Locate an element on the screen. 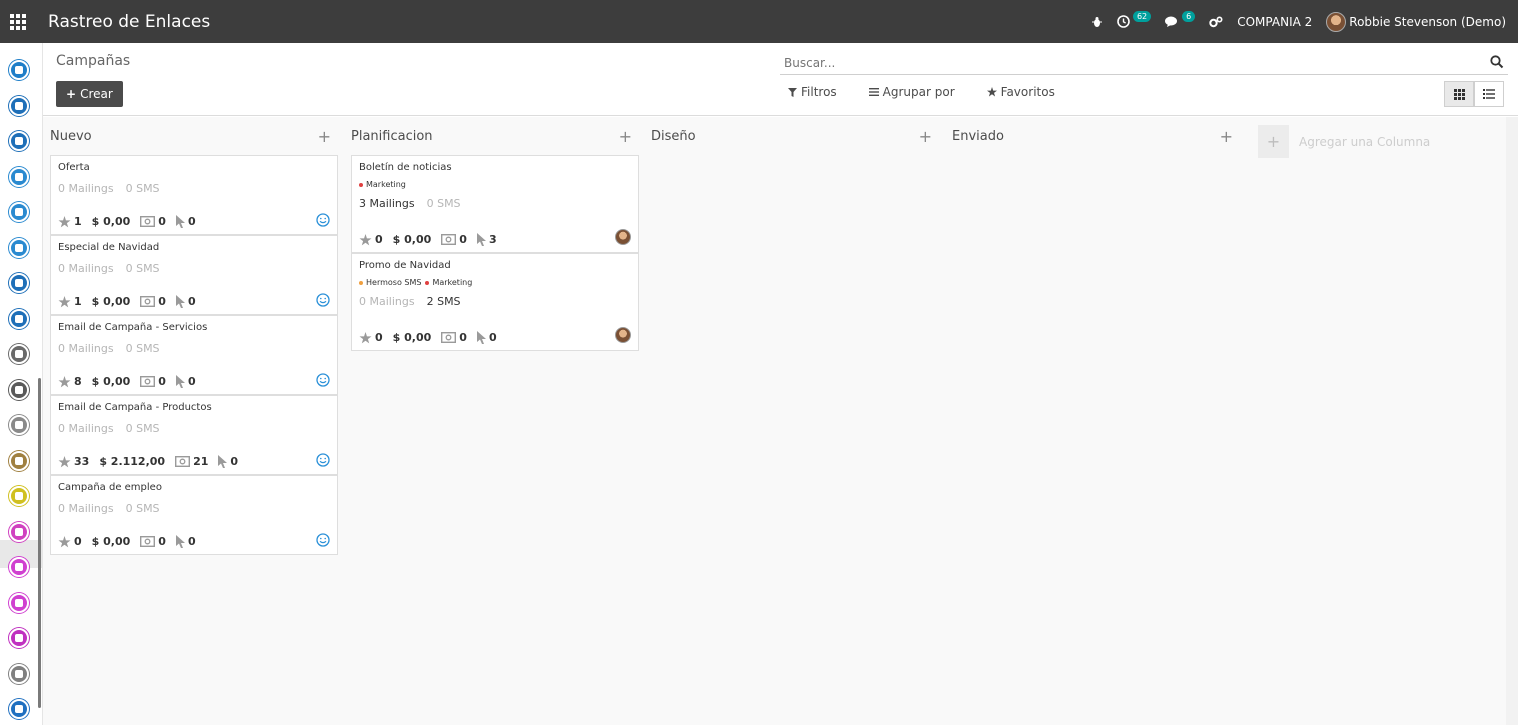 The width and height of the screenshot is (1518, 725). list-view-button is located at coordinates (1489, 94).